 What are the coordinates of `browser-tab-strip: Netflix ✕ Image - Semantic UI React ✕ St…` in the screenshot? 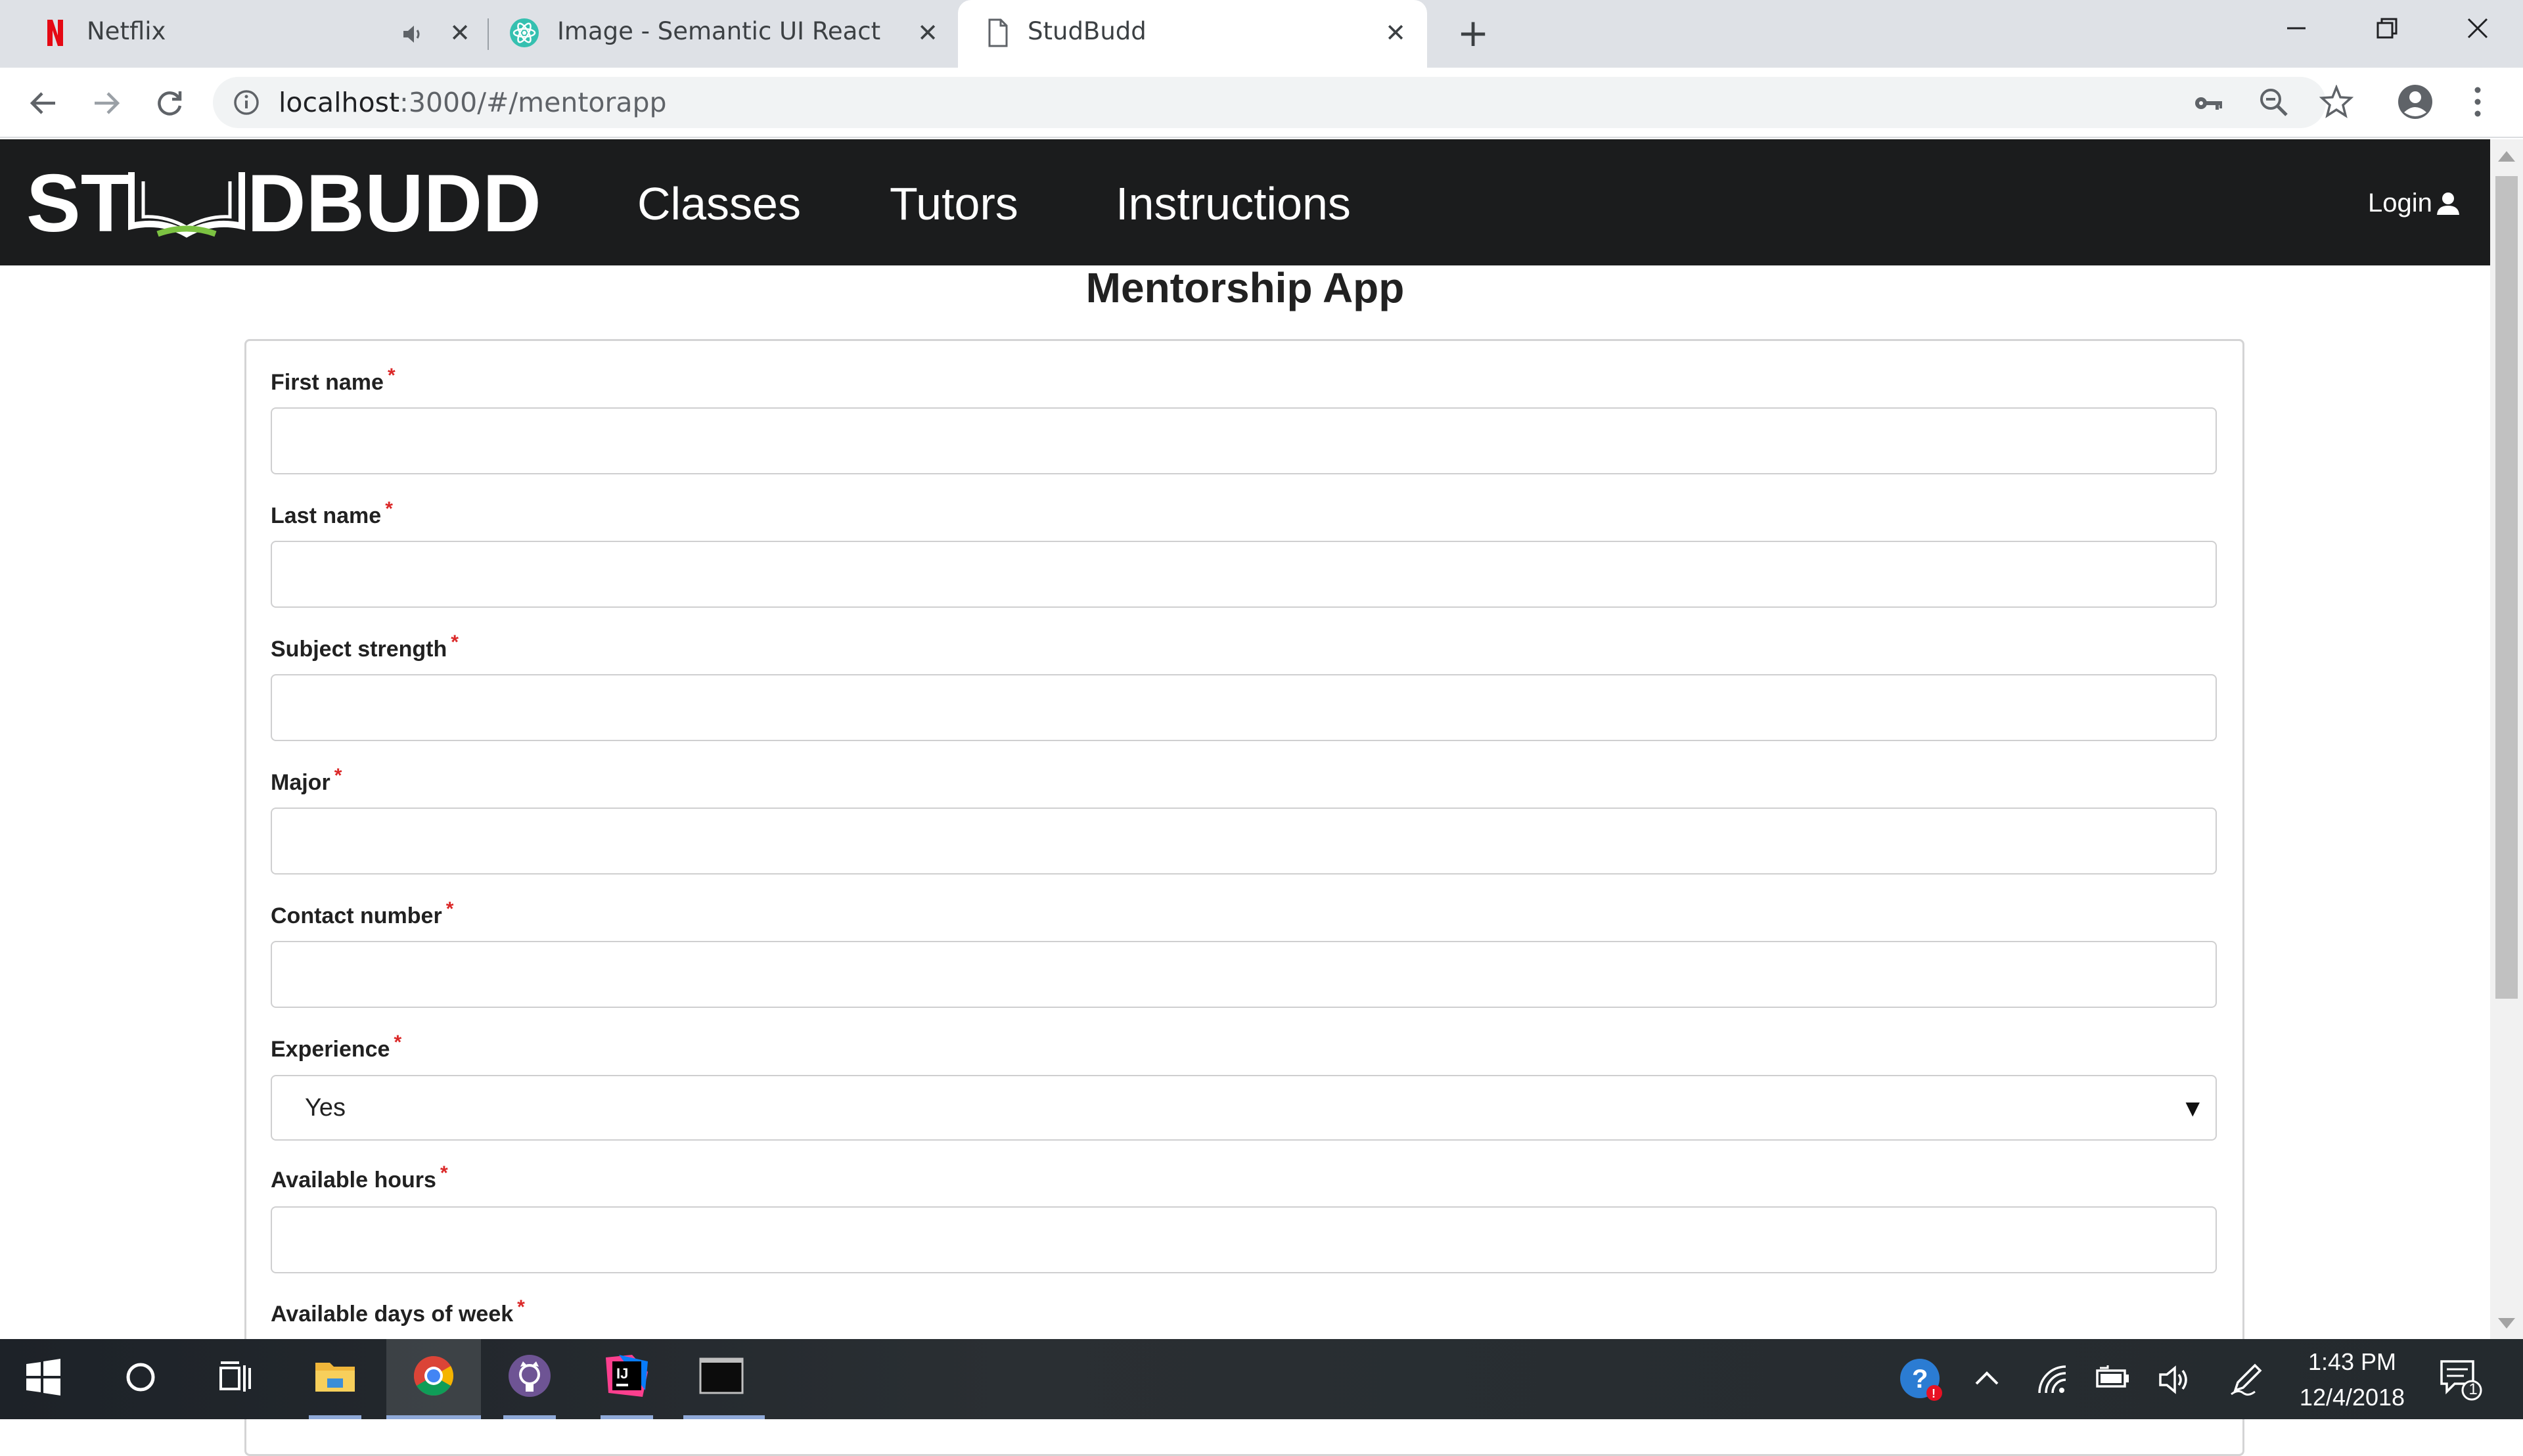 It's located at (1261, 34).